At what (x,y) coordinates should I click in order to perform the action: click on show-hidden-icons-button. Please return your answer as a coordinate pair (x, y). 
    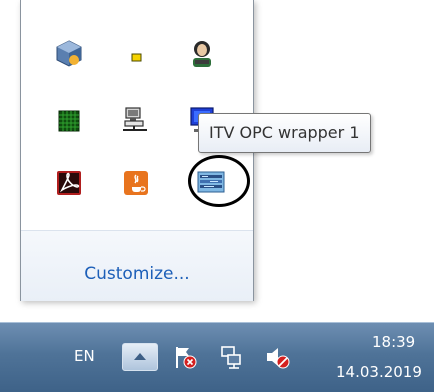
    Looking at the image, I should click on (140, 357).